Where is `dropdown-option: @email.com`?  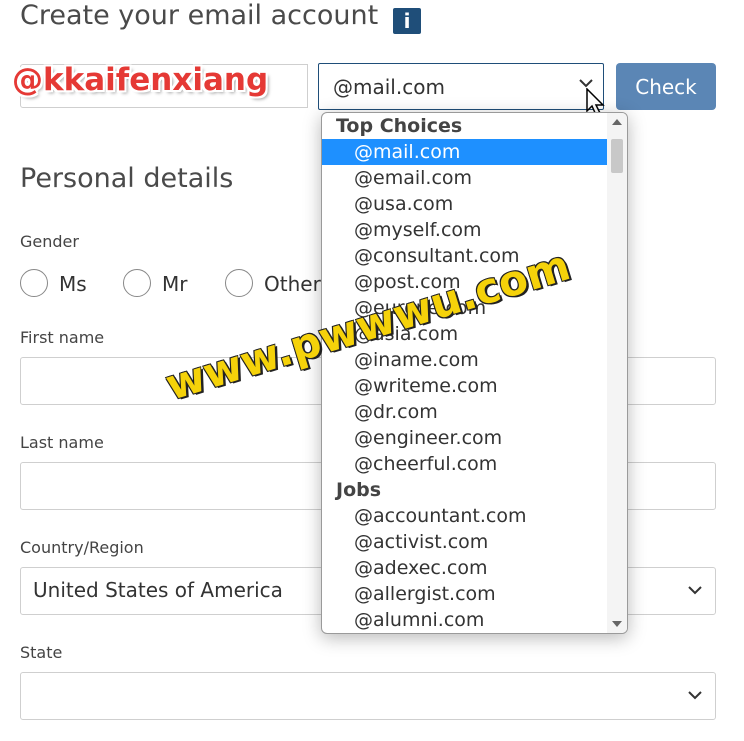 dropdown-option: @email.com is located at coordinates (464, 178).